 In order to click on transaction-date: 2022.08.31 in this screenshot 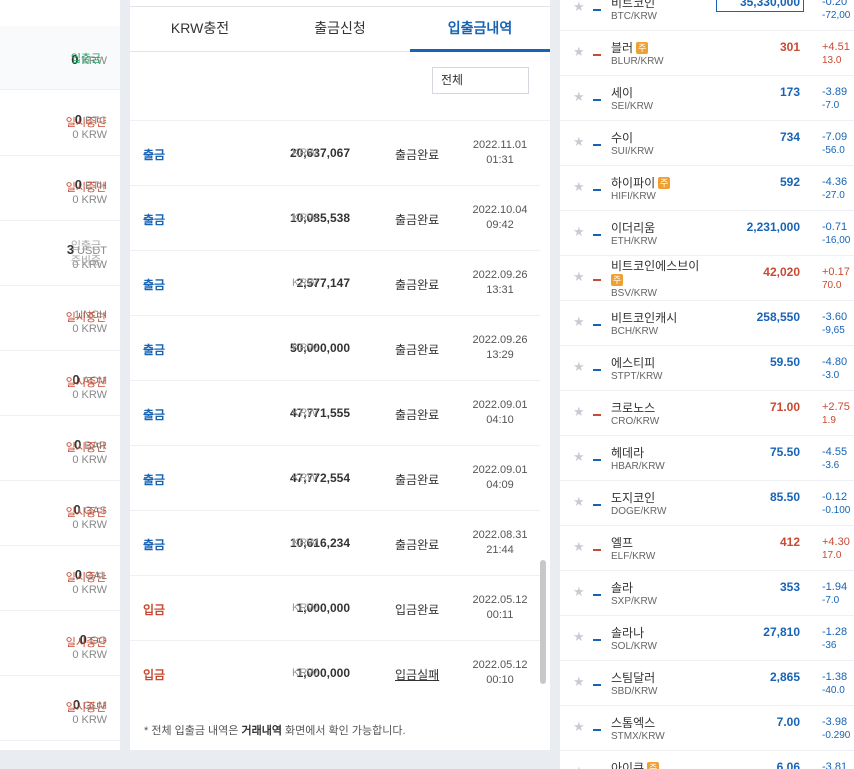, I will do `click(500, 535)`.